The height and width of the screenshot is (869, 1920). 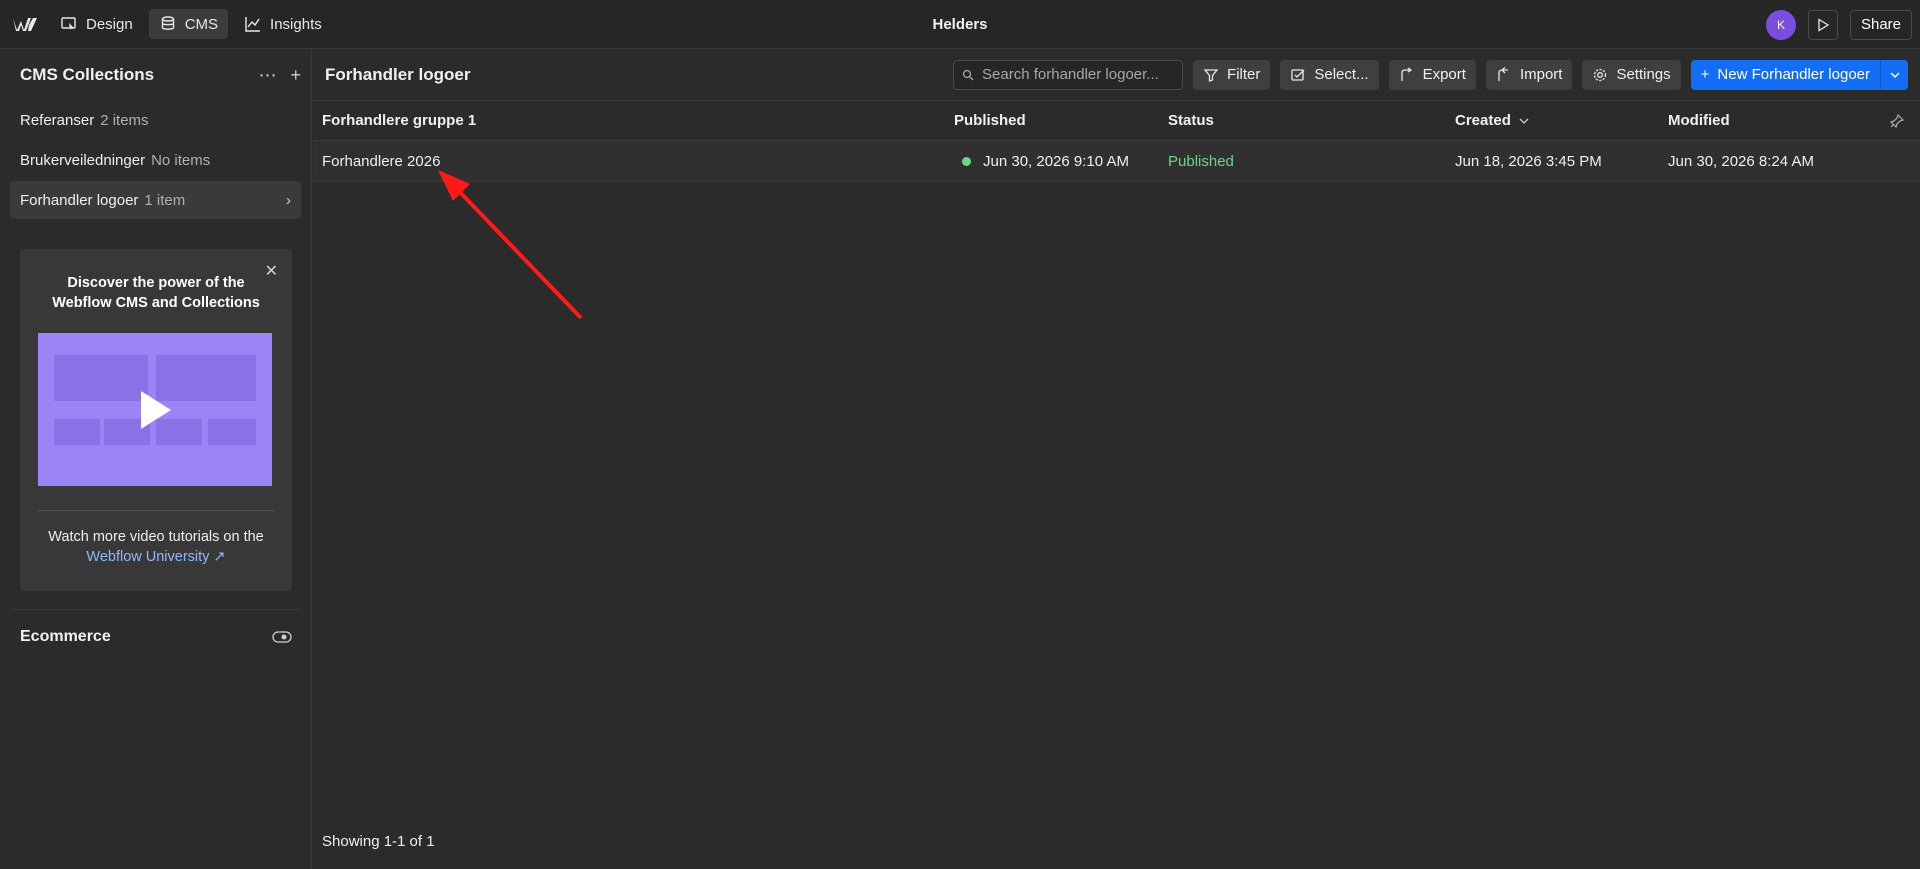 I want to click on column-header-created: Created, so click(x=1492, y=120).